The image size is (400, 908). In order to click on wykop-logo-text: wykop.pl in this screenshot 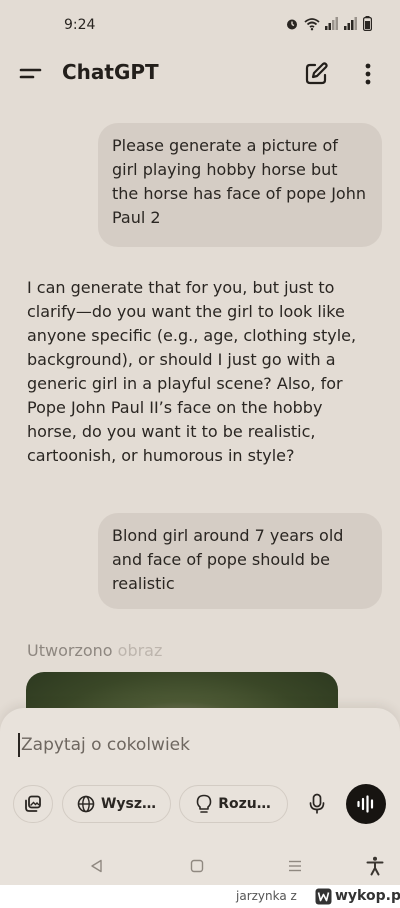, I will do `click(367, 896)`.